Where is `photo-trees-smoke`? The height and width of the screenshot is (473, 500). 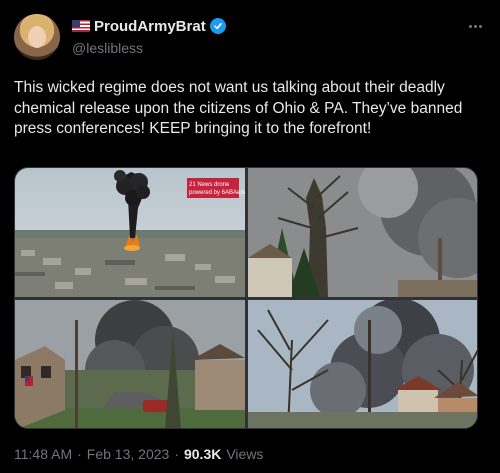
photo-trees-smoke is located at coordinates (362, 232).